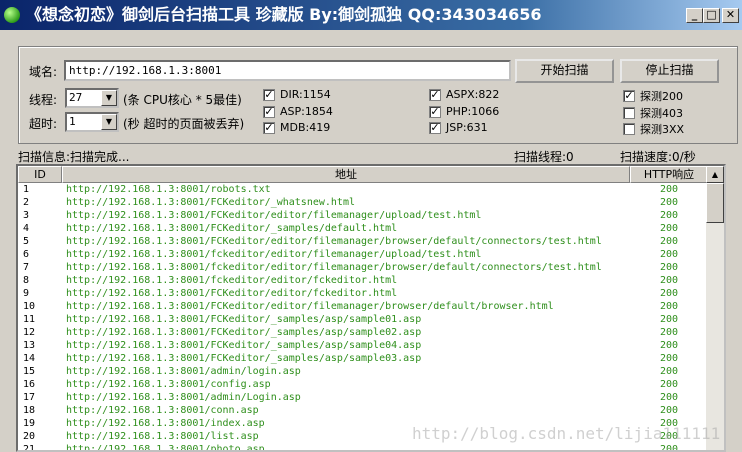  I want to click on checkbox-dir: ✓ DIR:1154, so click(297, 94).